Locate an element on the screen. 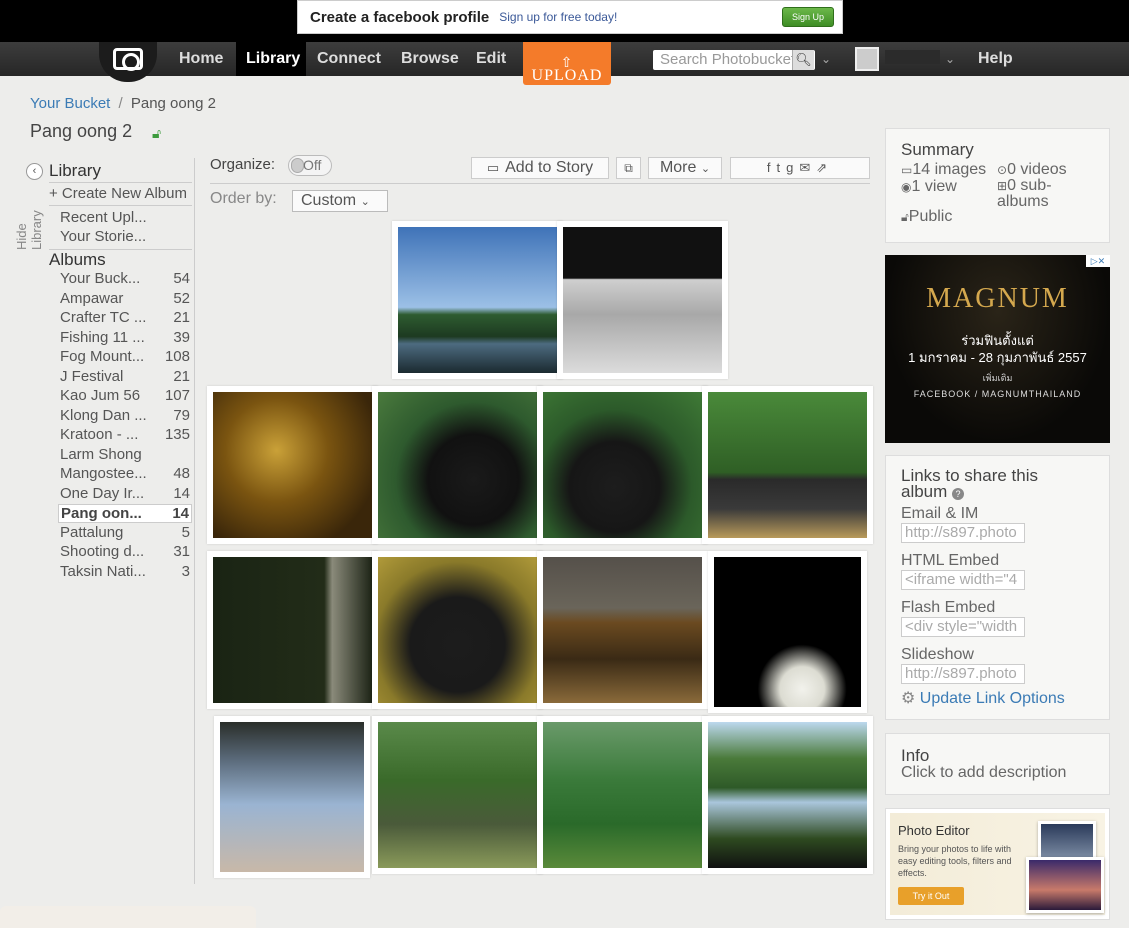 The image size is (1129, 928). album-item: Pang oon... 14 is located at coordinates (125, 513).